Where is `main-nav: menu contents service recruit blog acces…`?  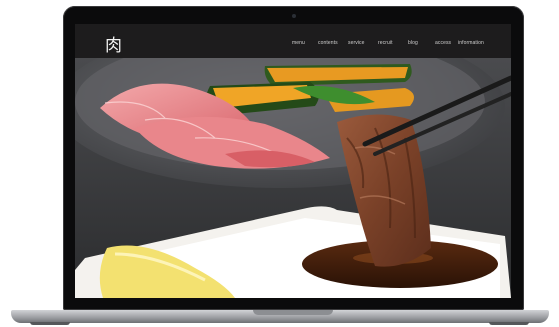
main-nav: menu contents service recruit blog acces… is located at coordinates (293, 45).